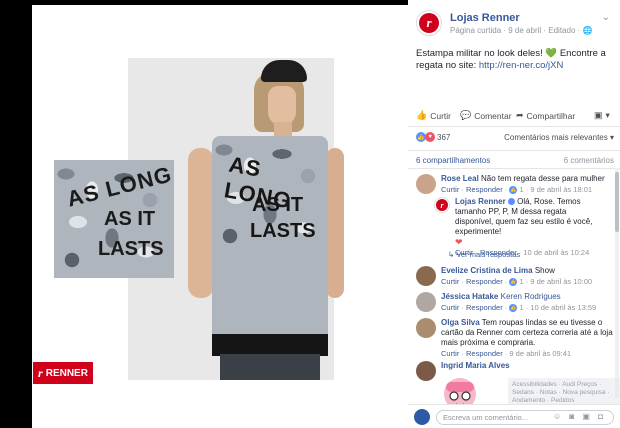 This screenshot has height=428, width=620. I want to click on comment-text: Show, so click(544, 270).